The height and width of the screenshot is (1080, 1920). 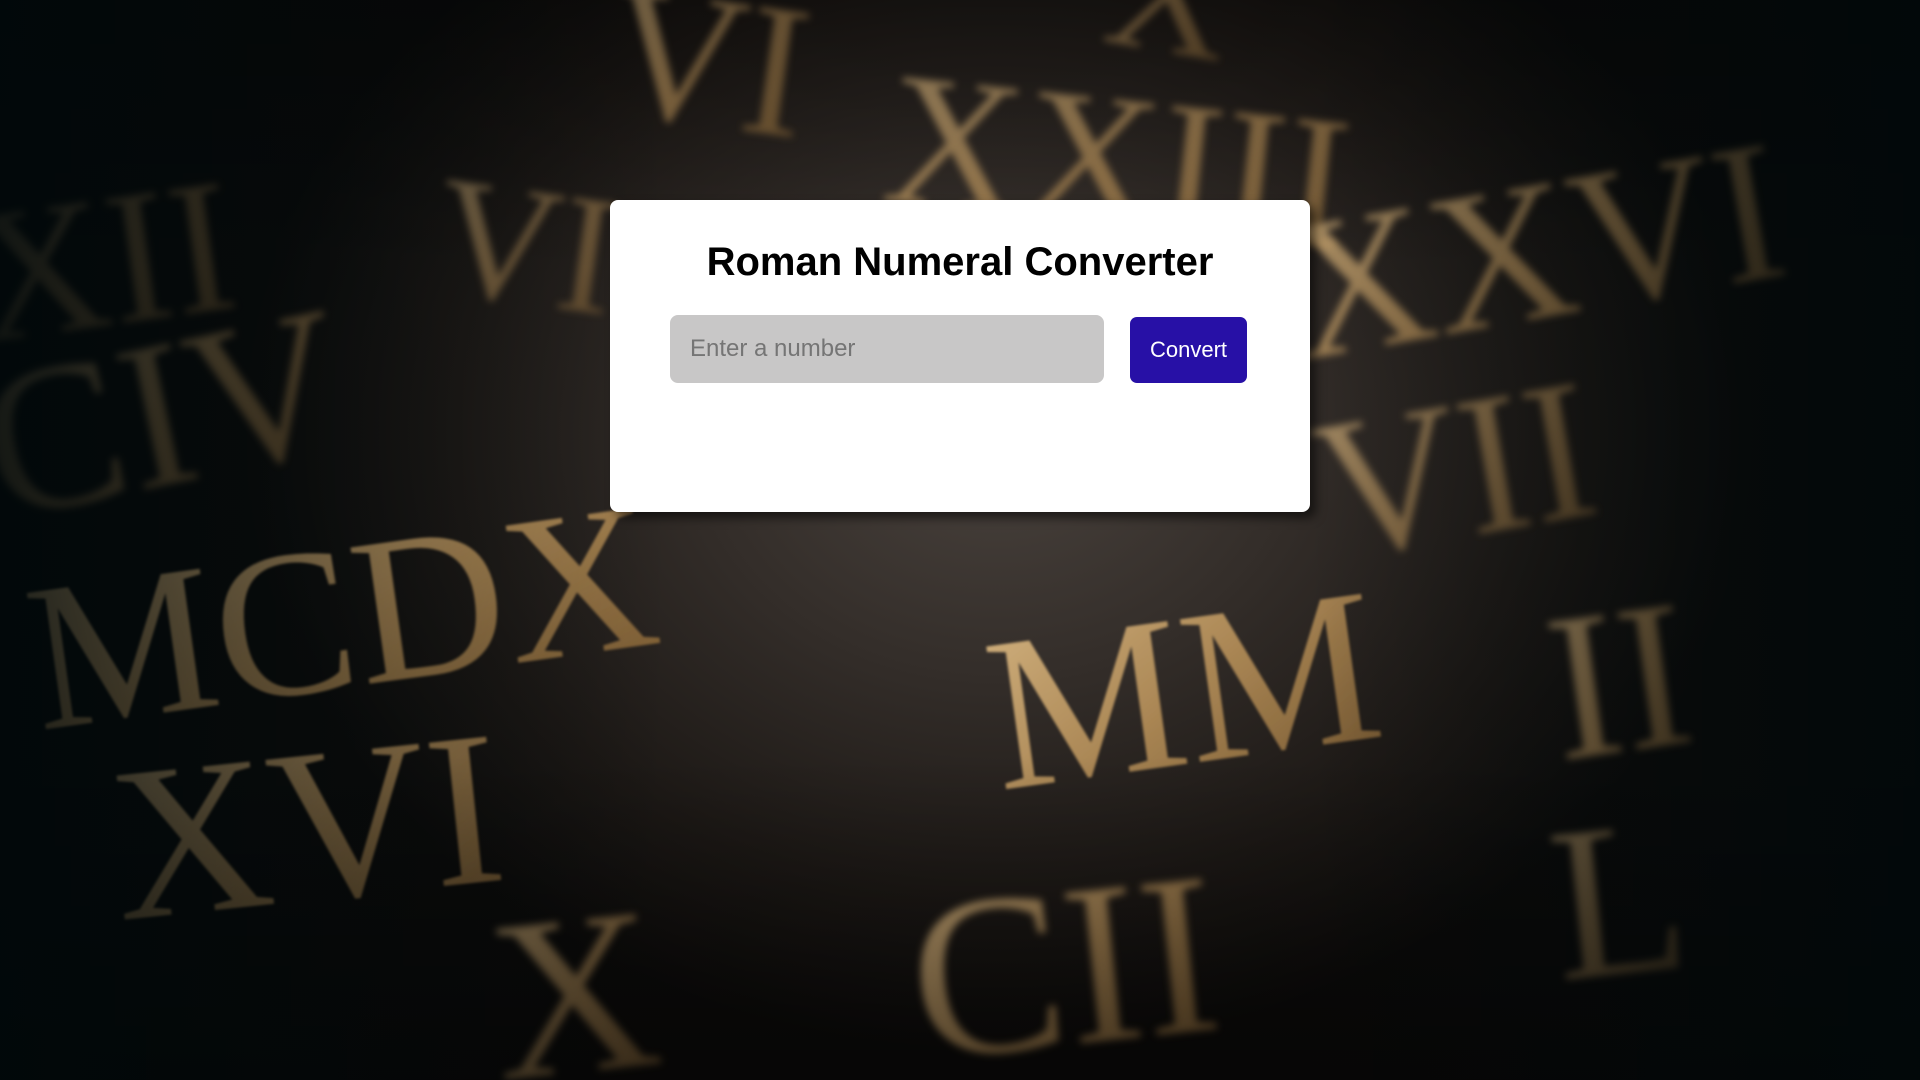 What do you see at coordinates (960, 440) in the screenshot?
I see `result-output` at bounding box center [960, 440].